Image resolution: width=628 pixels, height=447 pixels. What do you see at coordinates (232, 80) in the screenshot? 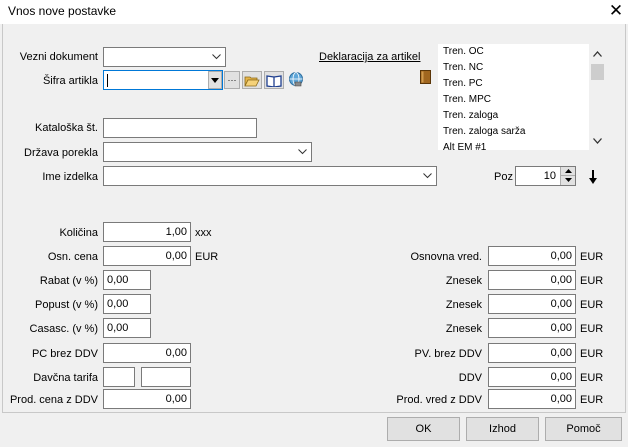
I see `ellipsis-button: ···` at bounding box center [232, 80].